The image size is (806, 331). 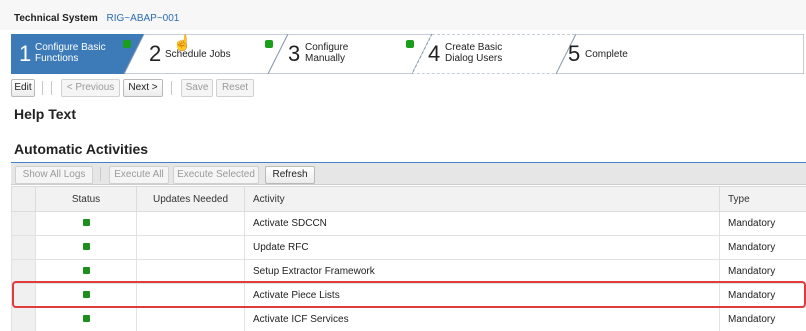 I want to click on next-button: Next >, so click(x=143, y=88).